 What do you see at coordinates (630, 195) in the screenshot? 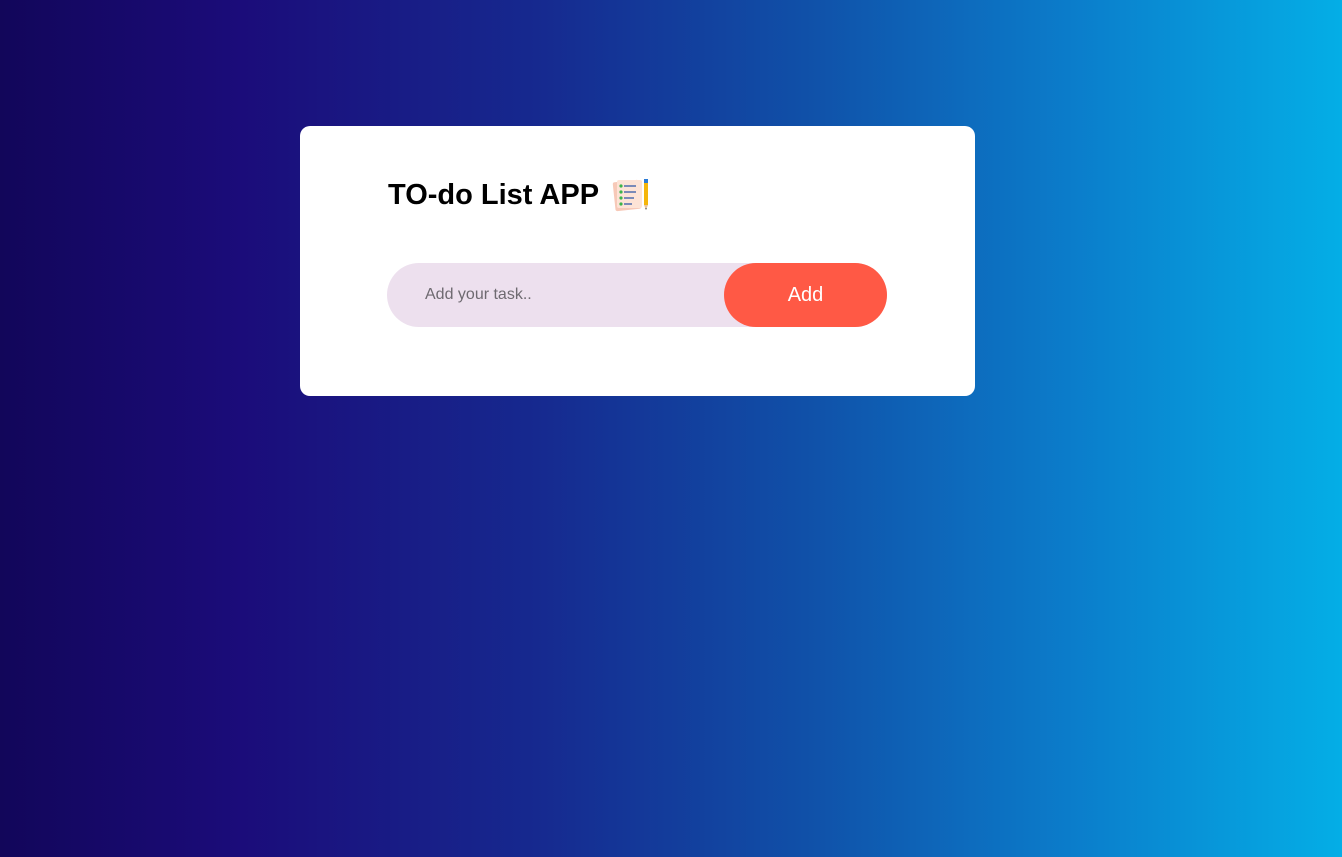
I see `checklist-with-pencil-icon` at bounding box center [630, 195].